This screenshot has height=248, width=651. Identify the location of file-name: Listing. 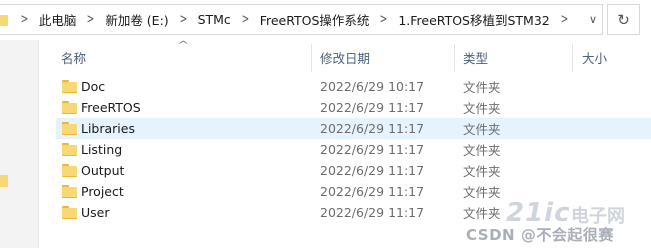
(102, 149).